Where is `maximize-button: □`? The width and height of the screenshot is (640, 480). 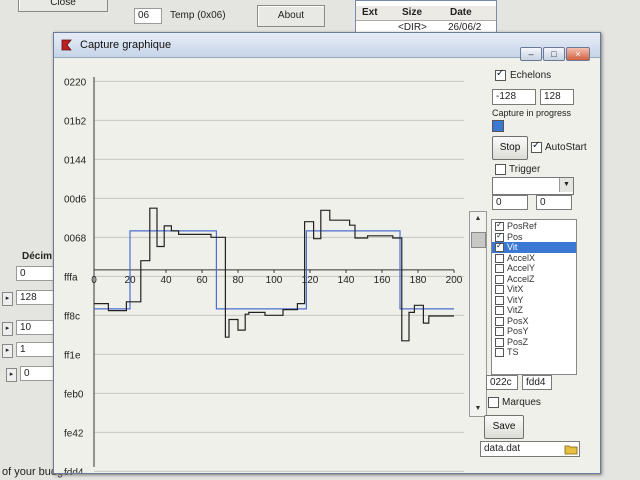 maximize-button: □ is located at coordinates (554, 54).